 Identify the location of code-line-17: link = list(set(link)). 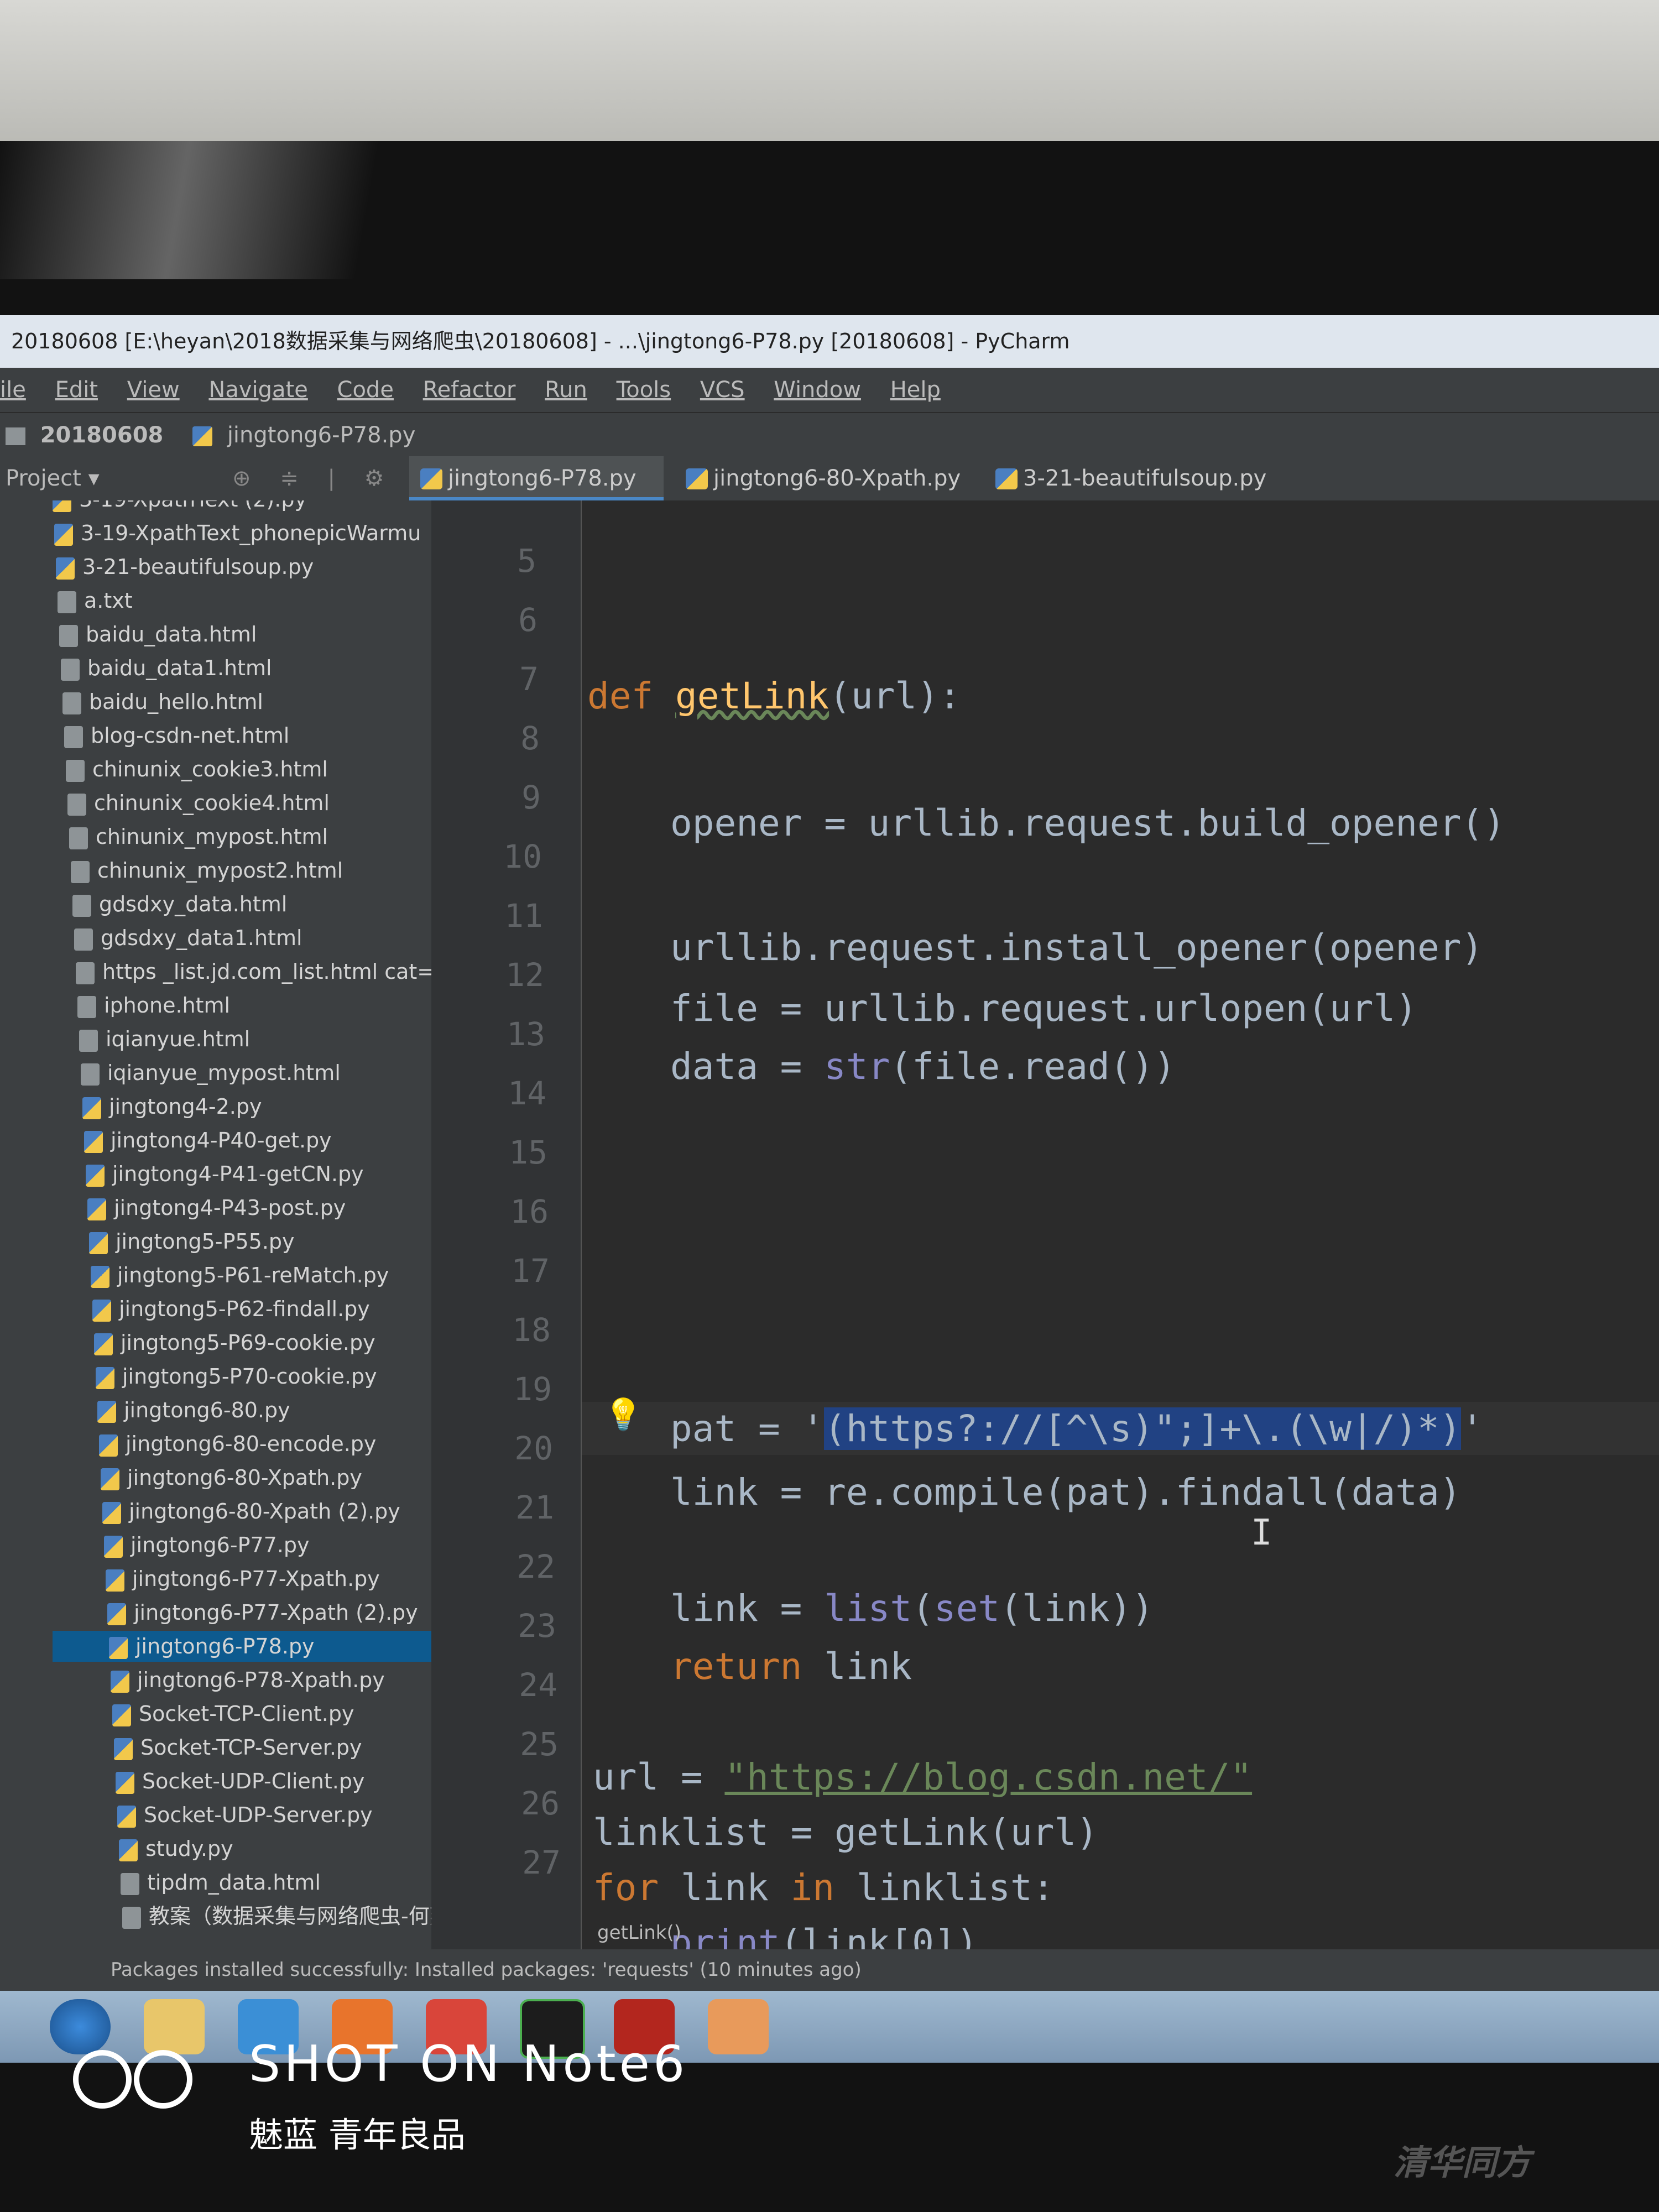
(912, 1609).